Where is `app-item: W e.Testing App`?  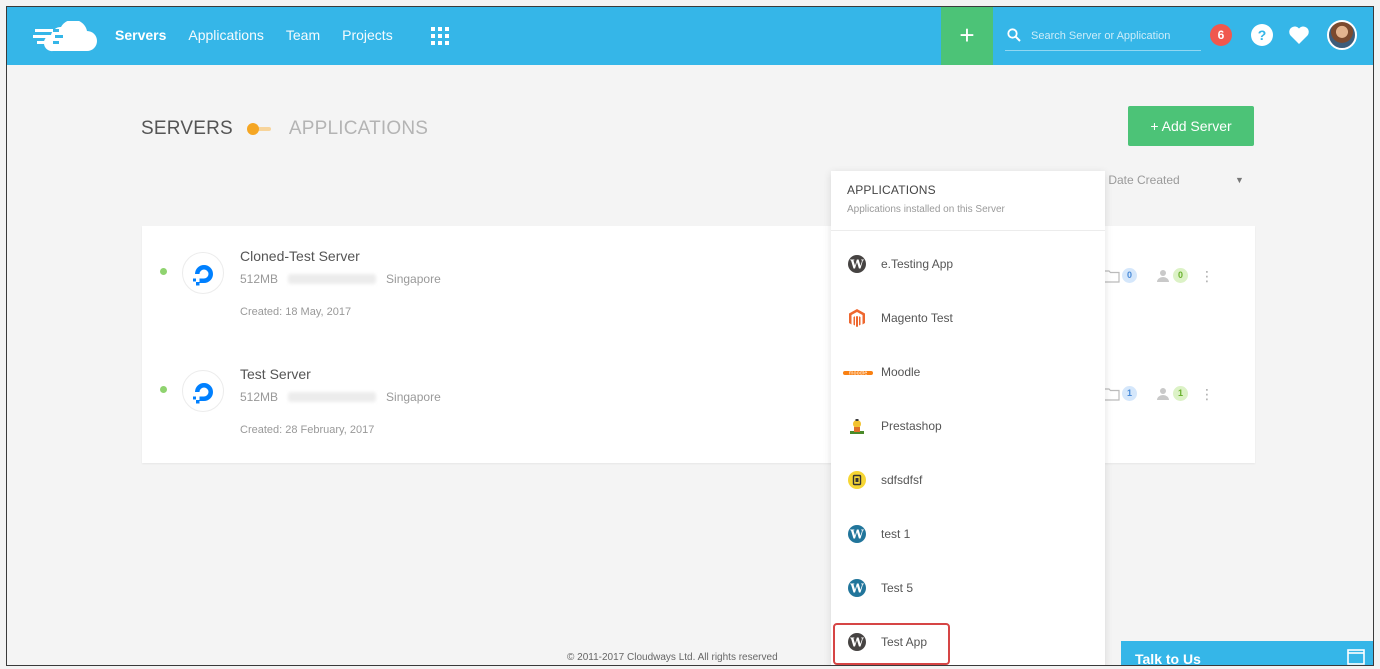
app-item: W e.Testing App is located at coordinates (968, 264).